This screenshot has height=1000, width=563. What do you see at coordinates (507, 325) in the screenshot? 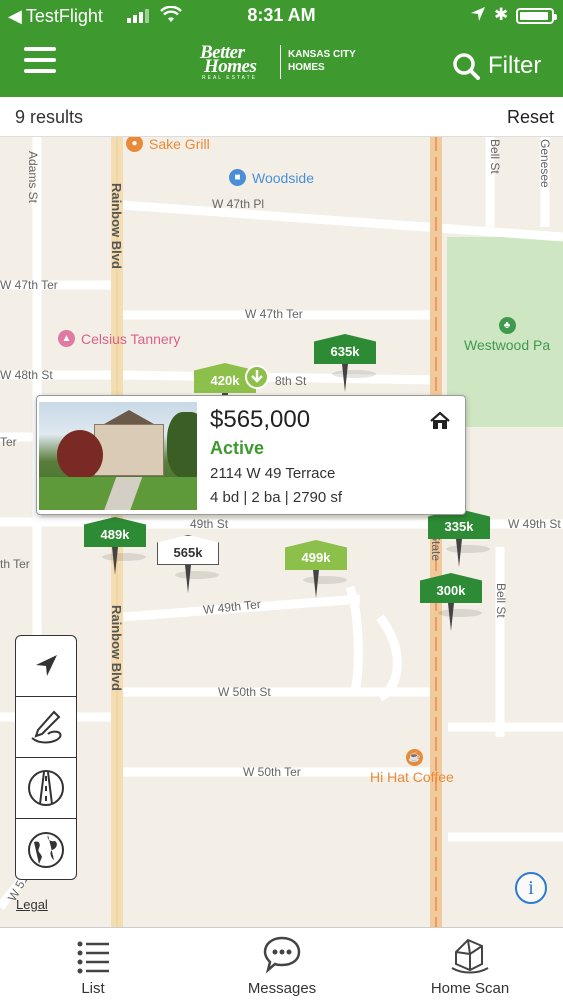
I see `park-icon: ♣` at bounding box center [507, 325].